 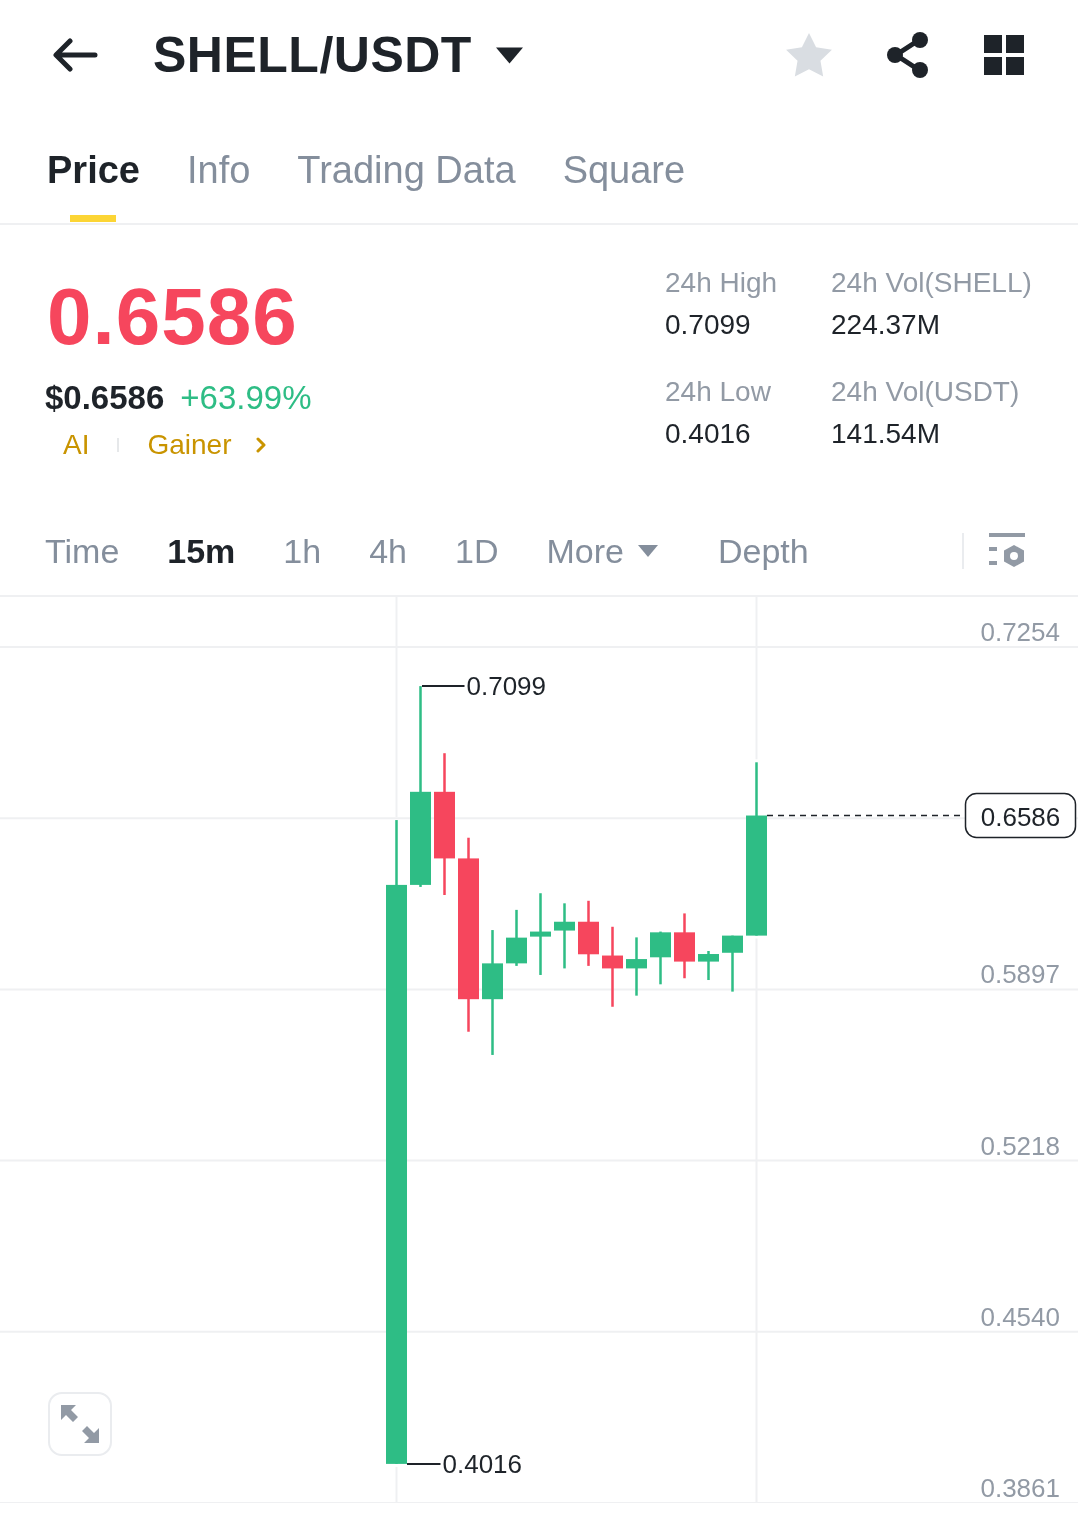 What do you see at coordinates (172, 317) in the screenshot?
I see `last-price: 0.6586` at bounding box center [172, 317].